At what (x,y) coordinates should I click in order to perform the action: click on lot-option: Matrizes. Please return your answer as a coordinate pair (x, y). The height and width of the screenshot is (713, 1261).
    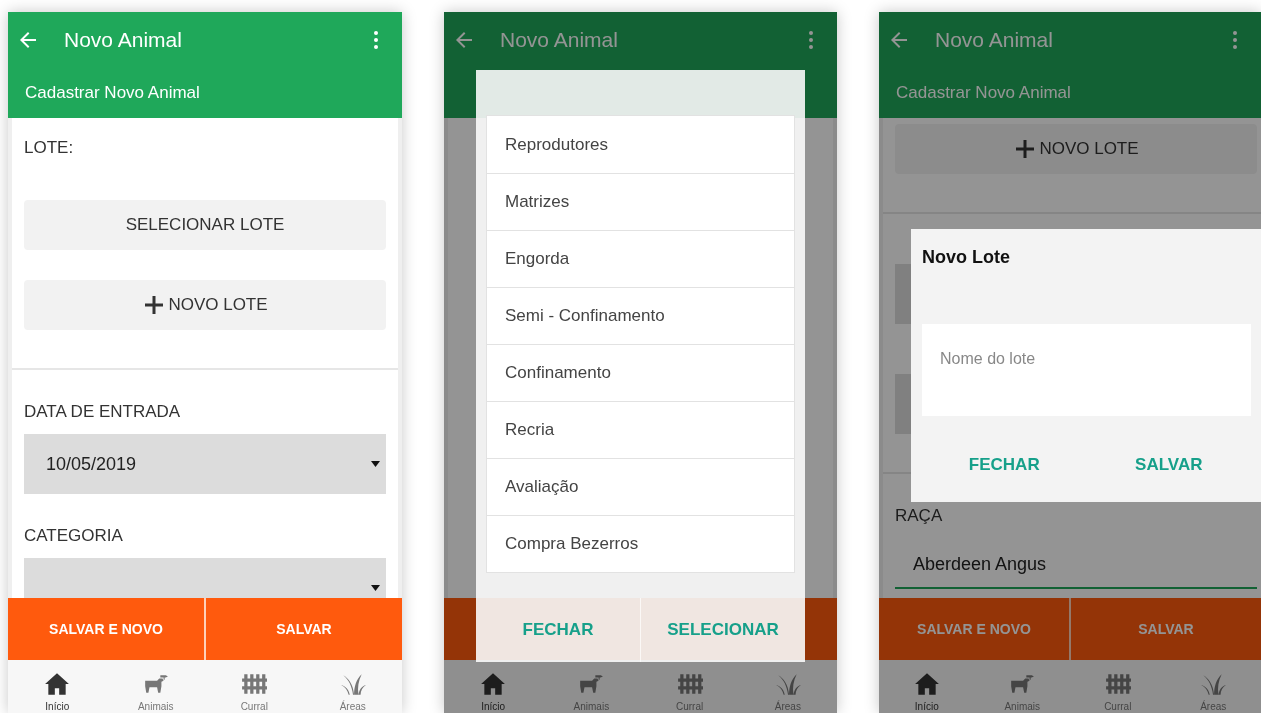
    Looking at the image, I should click on (640, 201).